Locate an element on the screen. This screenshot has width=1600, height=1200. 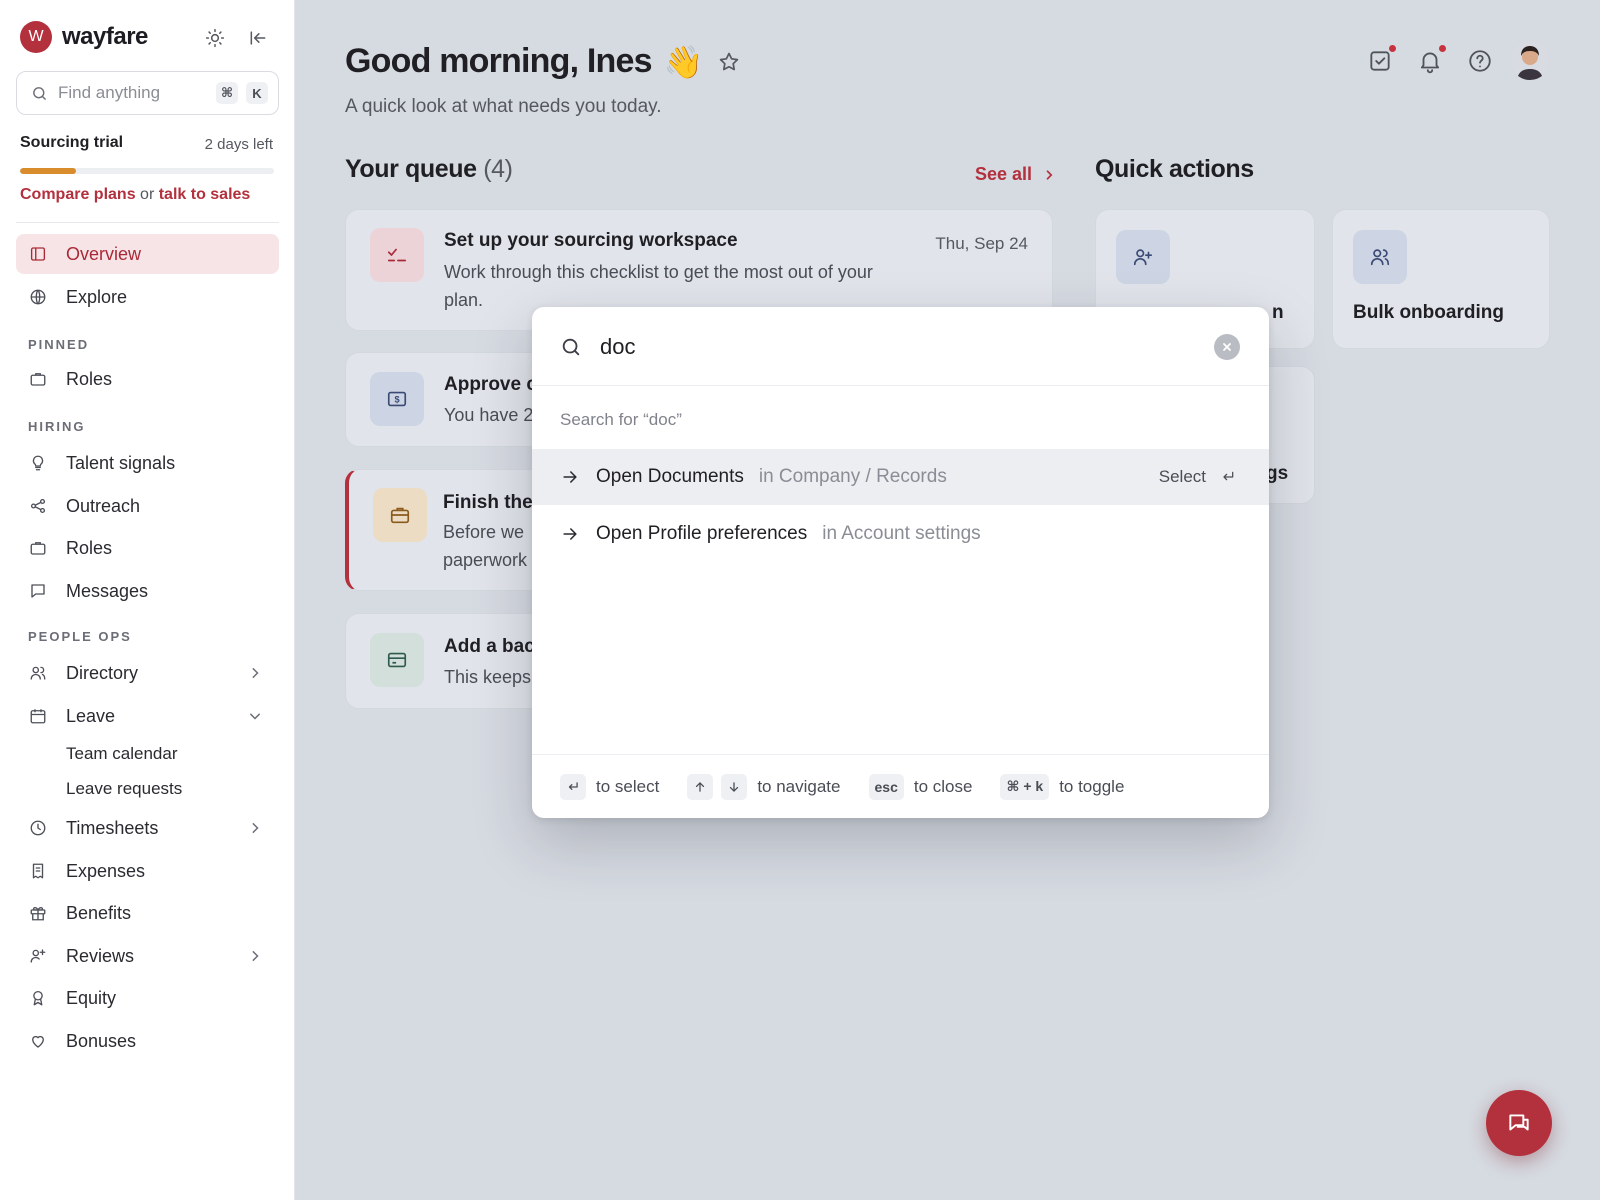
sidebar-item-benefits: Benefits is located at coordinates (147, 913).